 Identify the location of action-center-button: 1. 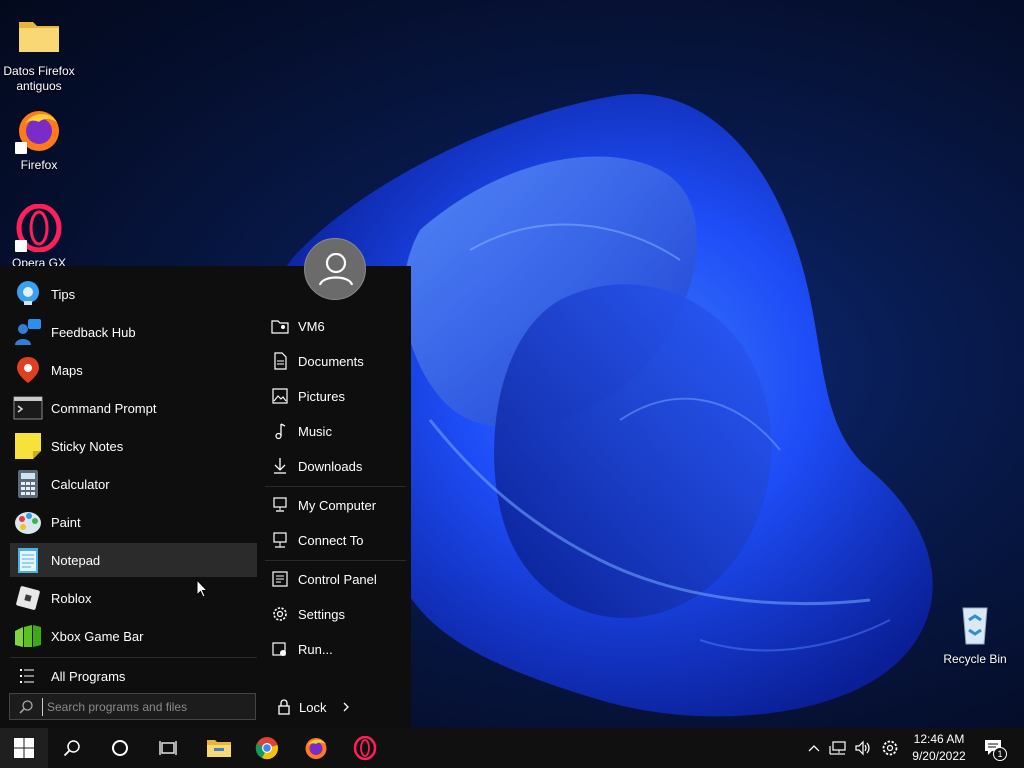
(994, 749).